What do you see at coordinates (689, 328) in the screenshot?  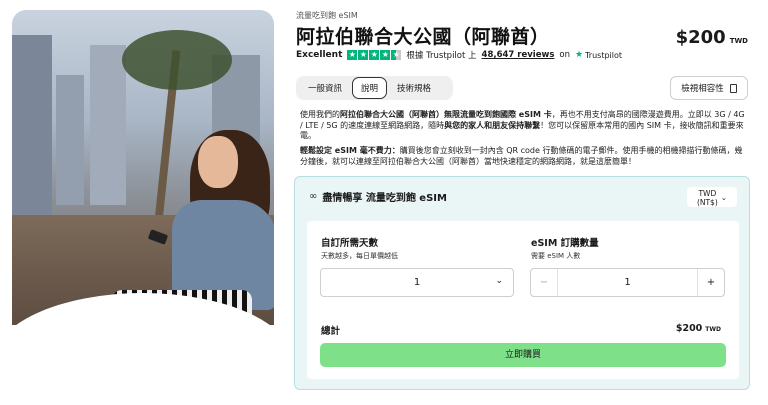 I see `total-amount: $200` at bounding box center [689, 328].